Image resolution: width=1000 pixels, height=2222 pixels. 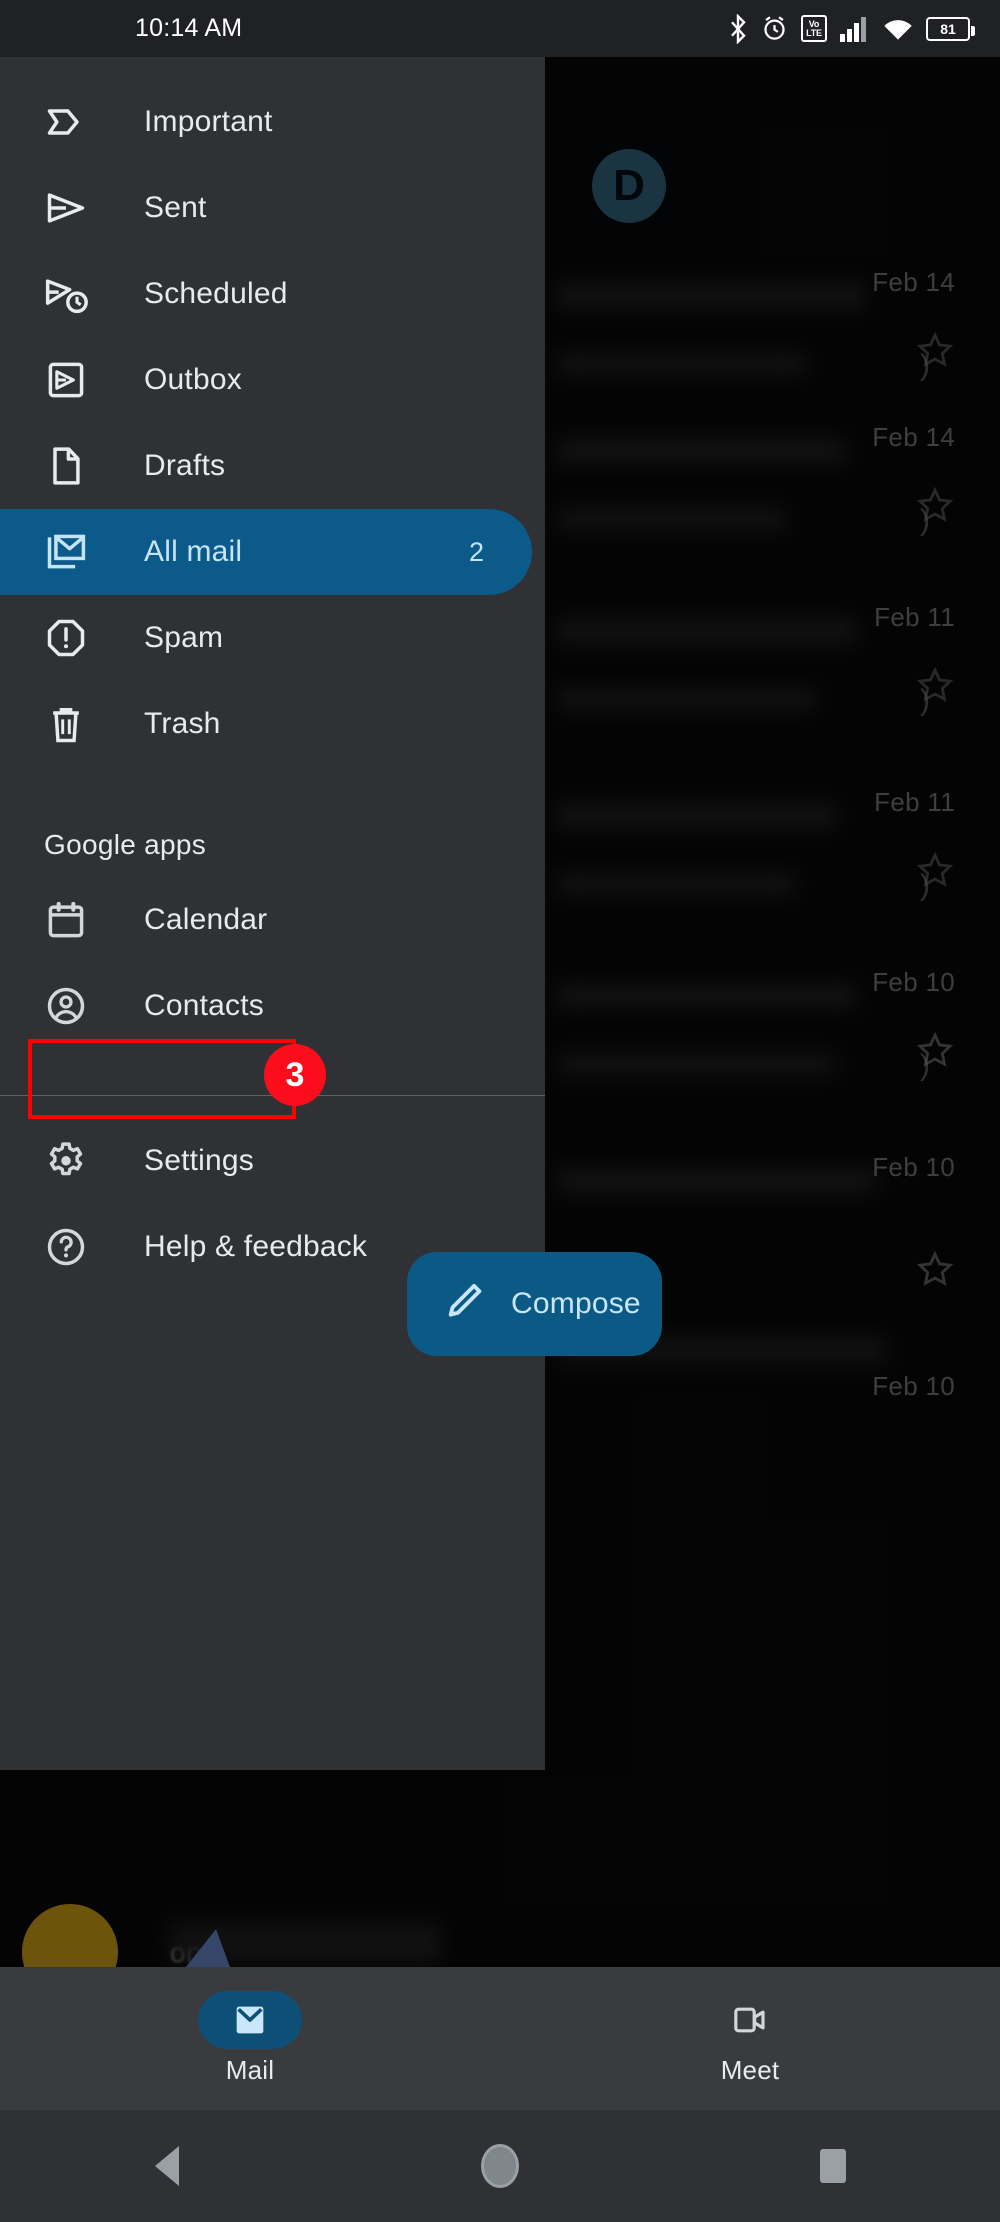 I want to click on bottom-nav-label: Meet, so click(x=750, y=2070).